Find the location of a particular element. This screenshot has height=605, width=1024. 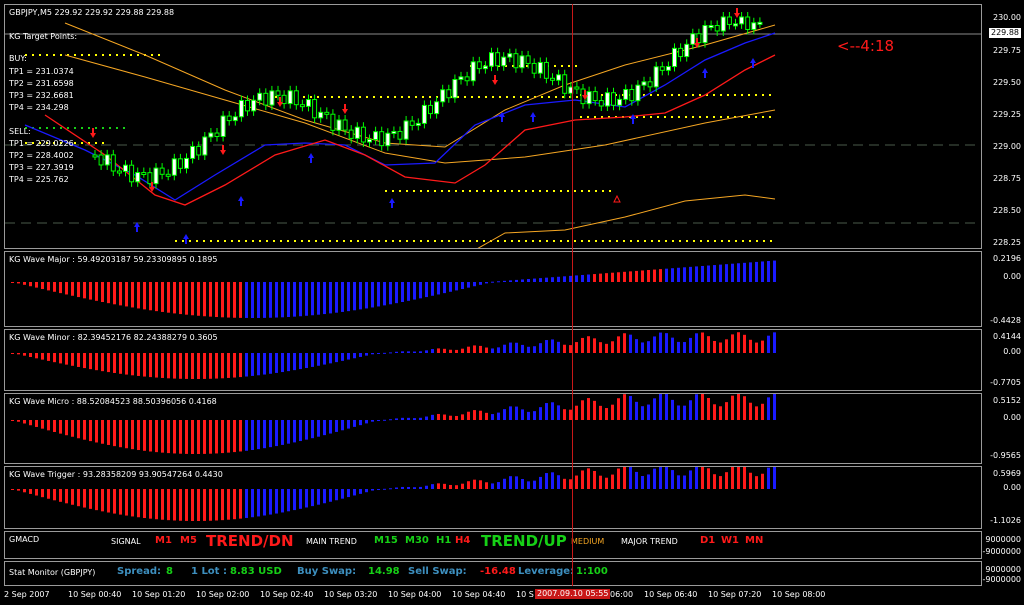

wave-micro-tick: -0.9565 is located at coordinates (1005, 455).